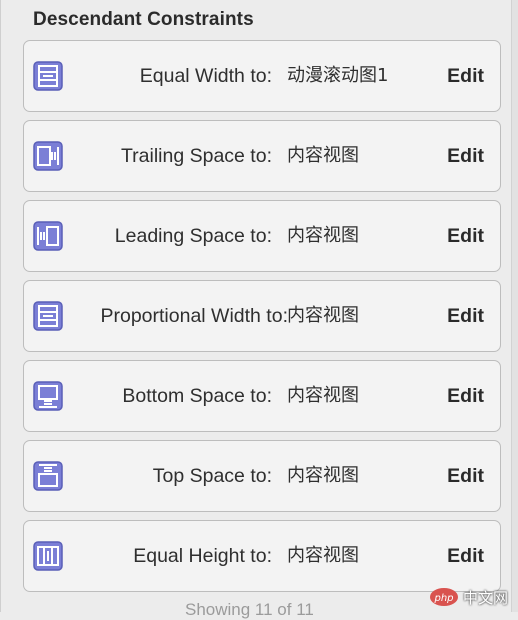  I want to click on php-logo-icon: php, so click(443, 597).